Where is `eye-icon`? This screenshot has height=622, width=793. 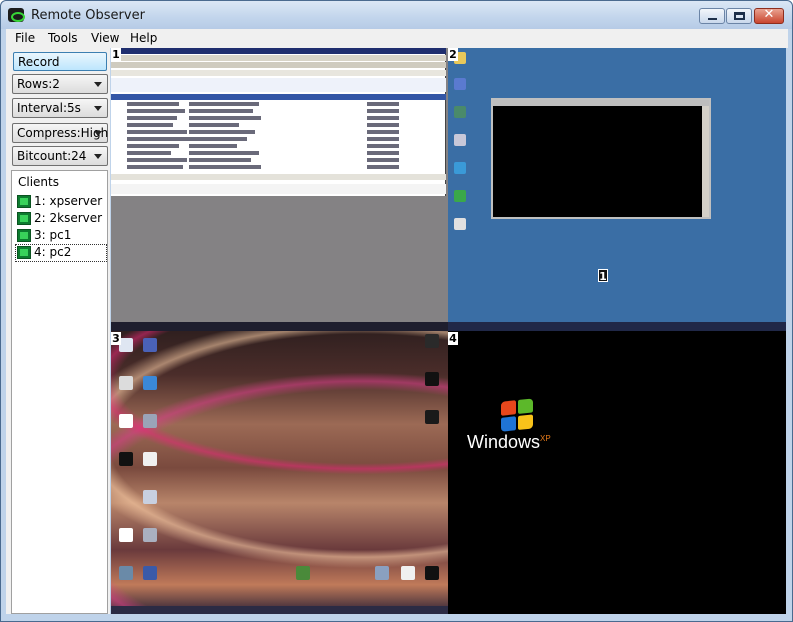
eye-icon is located at coordinates (16, 15).